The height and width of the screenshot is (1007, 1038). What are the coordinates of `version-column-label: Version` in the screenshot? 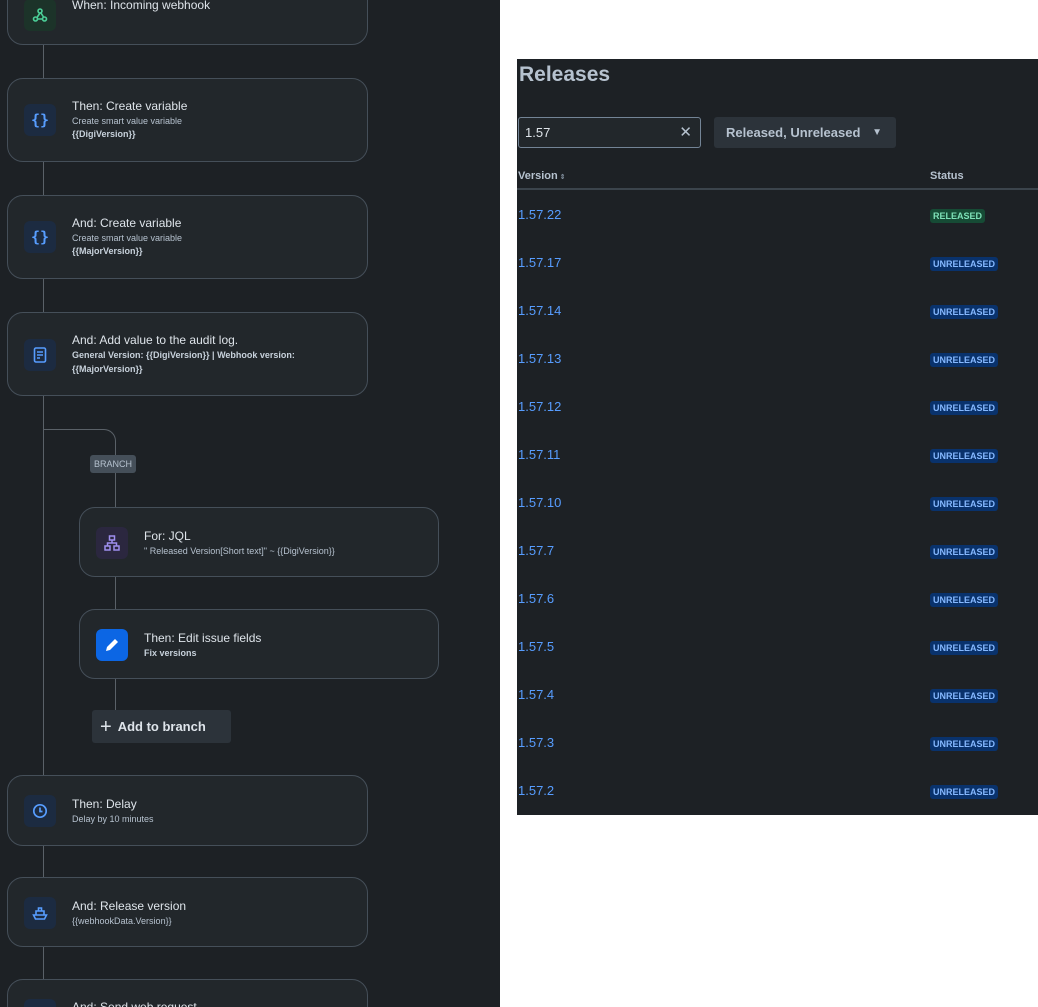 It's located at (538, 176).